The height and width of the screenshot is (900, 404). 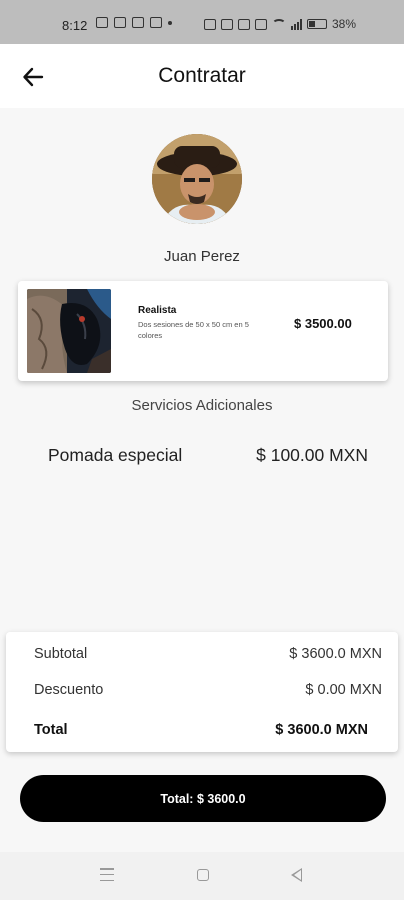 What do you see at coordinates (157, 310) in the screenshot?
I see `service-title: Realista` at bounding box center [157, 310].